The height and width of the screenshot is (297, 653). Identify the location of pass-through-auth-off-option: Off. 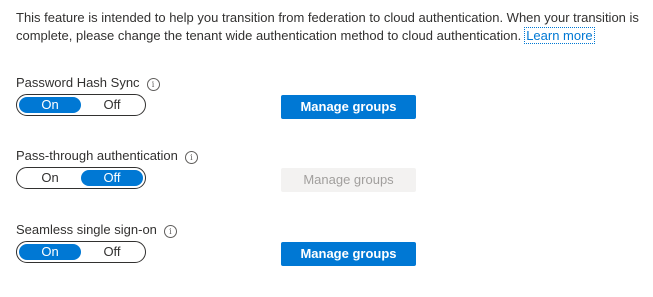
(112, 178).